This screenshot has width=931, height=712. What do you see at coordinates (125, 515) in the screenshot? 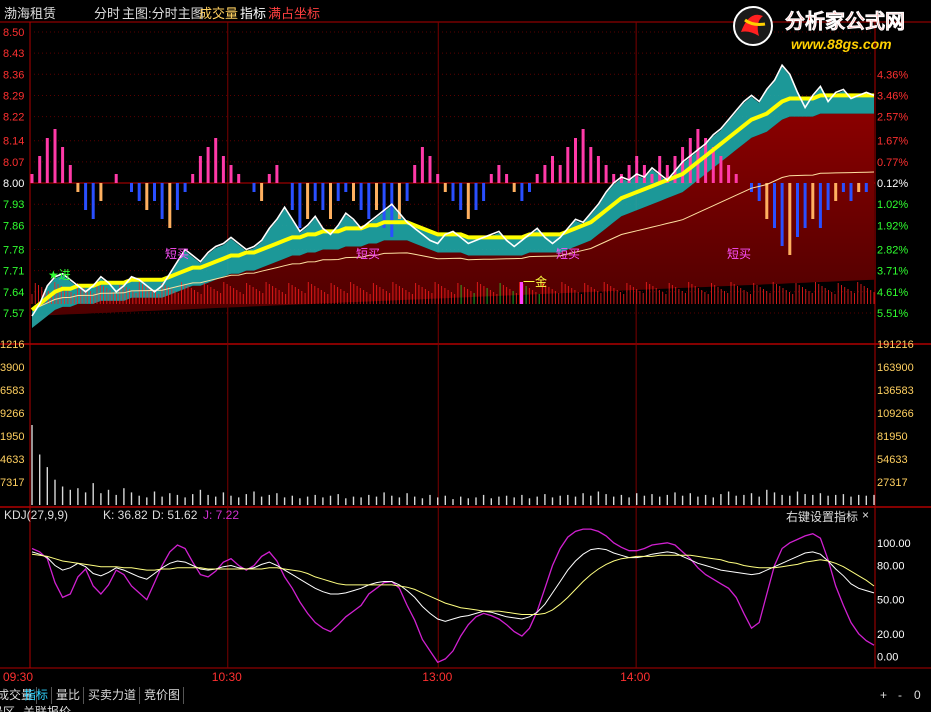
I see `kdj-k-value: K: 36.82` at bounding box center [125, 515].